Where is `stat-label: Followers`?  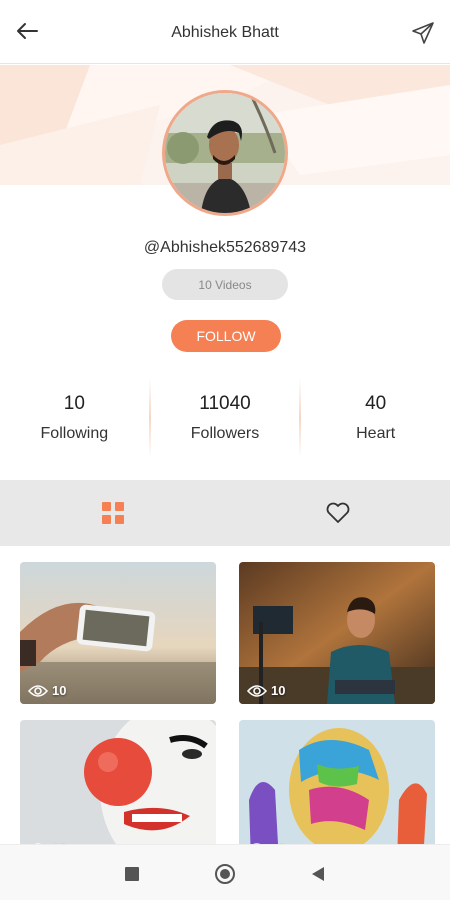 stat-label: Followers is located at coordinates (225, 433).